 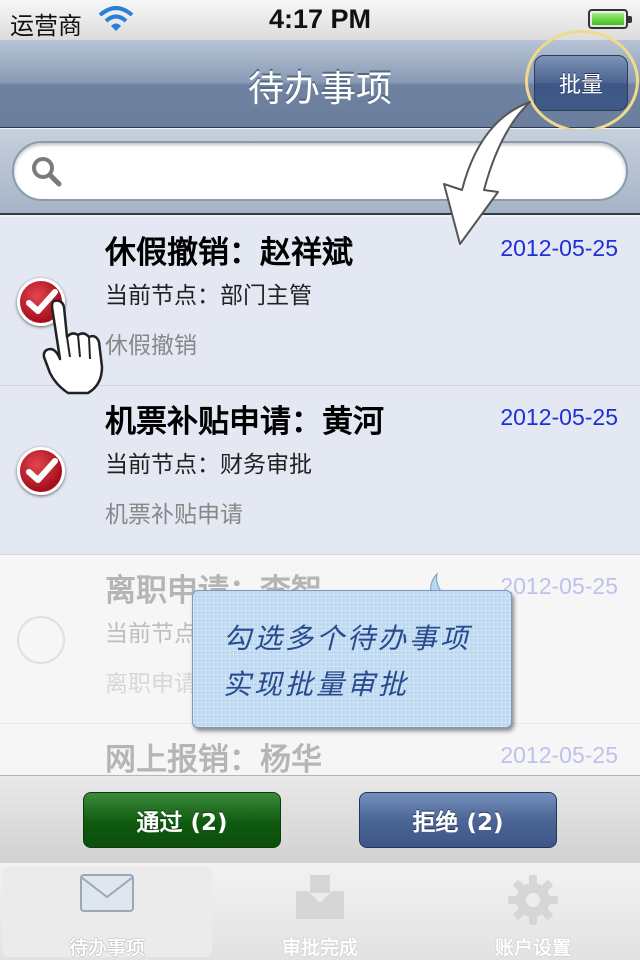 I want to click on checkbox-checked, so click(x=41, y=471).